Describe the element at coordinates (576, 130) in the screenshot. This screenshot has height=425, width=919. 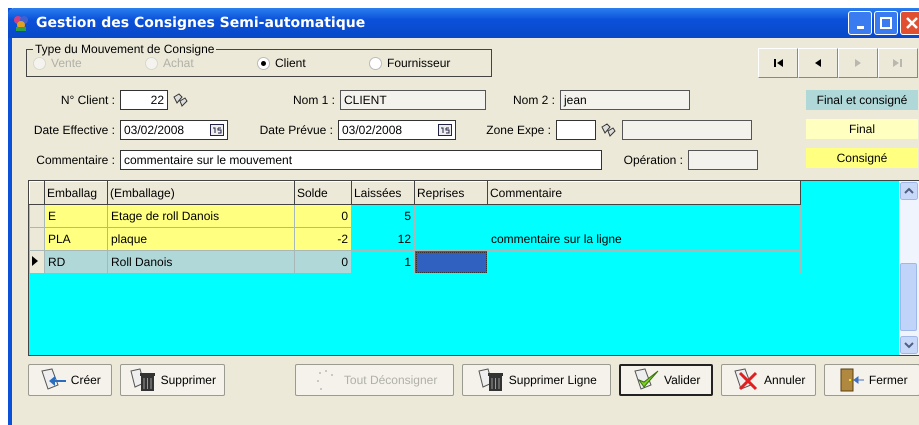
I see `zone-field` at that location.